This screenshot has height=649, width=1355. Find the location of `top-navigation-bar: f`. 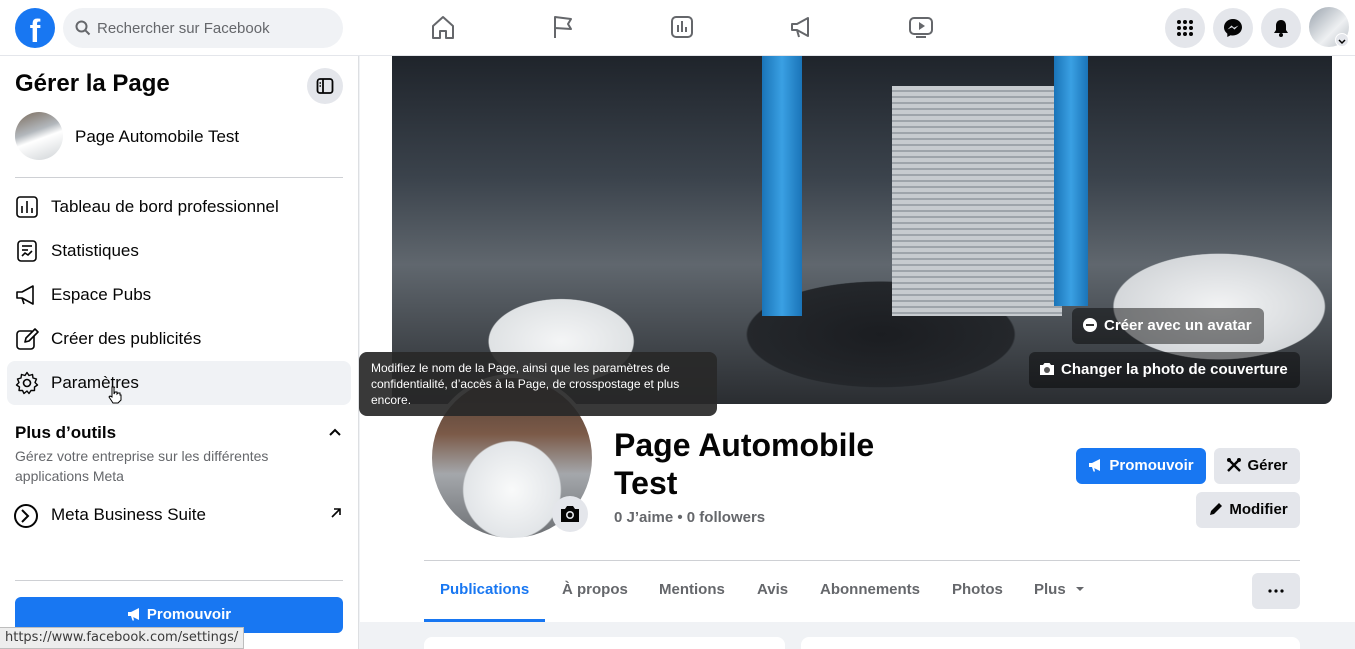

top-navigation-bar: f is located at coordinates (677, 28).